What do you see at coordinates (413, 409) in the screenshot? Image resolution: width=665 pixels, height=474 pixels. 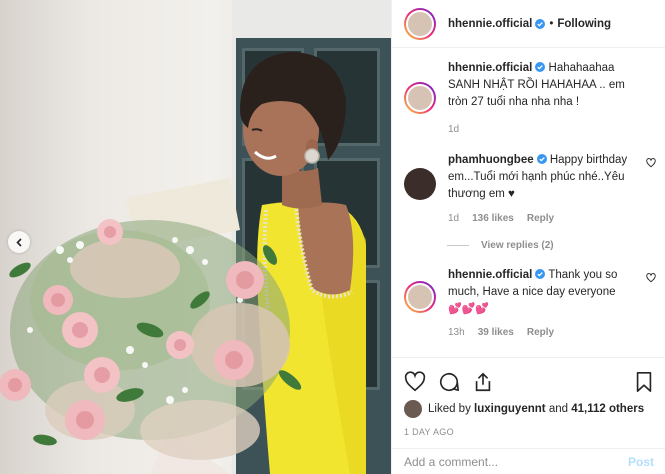 I see `liker-avatar` at bounding box center [413, 409].